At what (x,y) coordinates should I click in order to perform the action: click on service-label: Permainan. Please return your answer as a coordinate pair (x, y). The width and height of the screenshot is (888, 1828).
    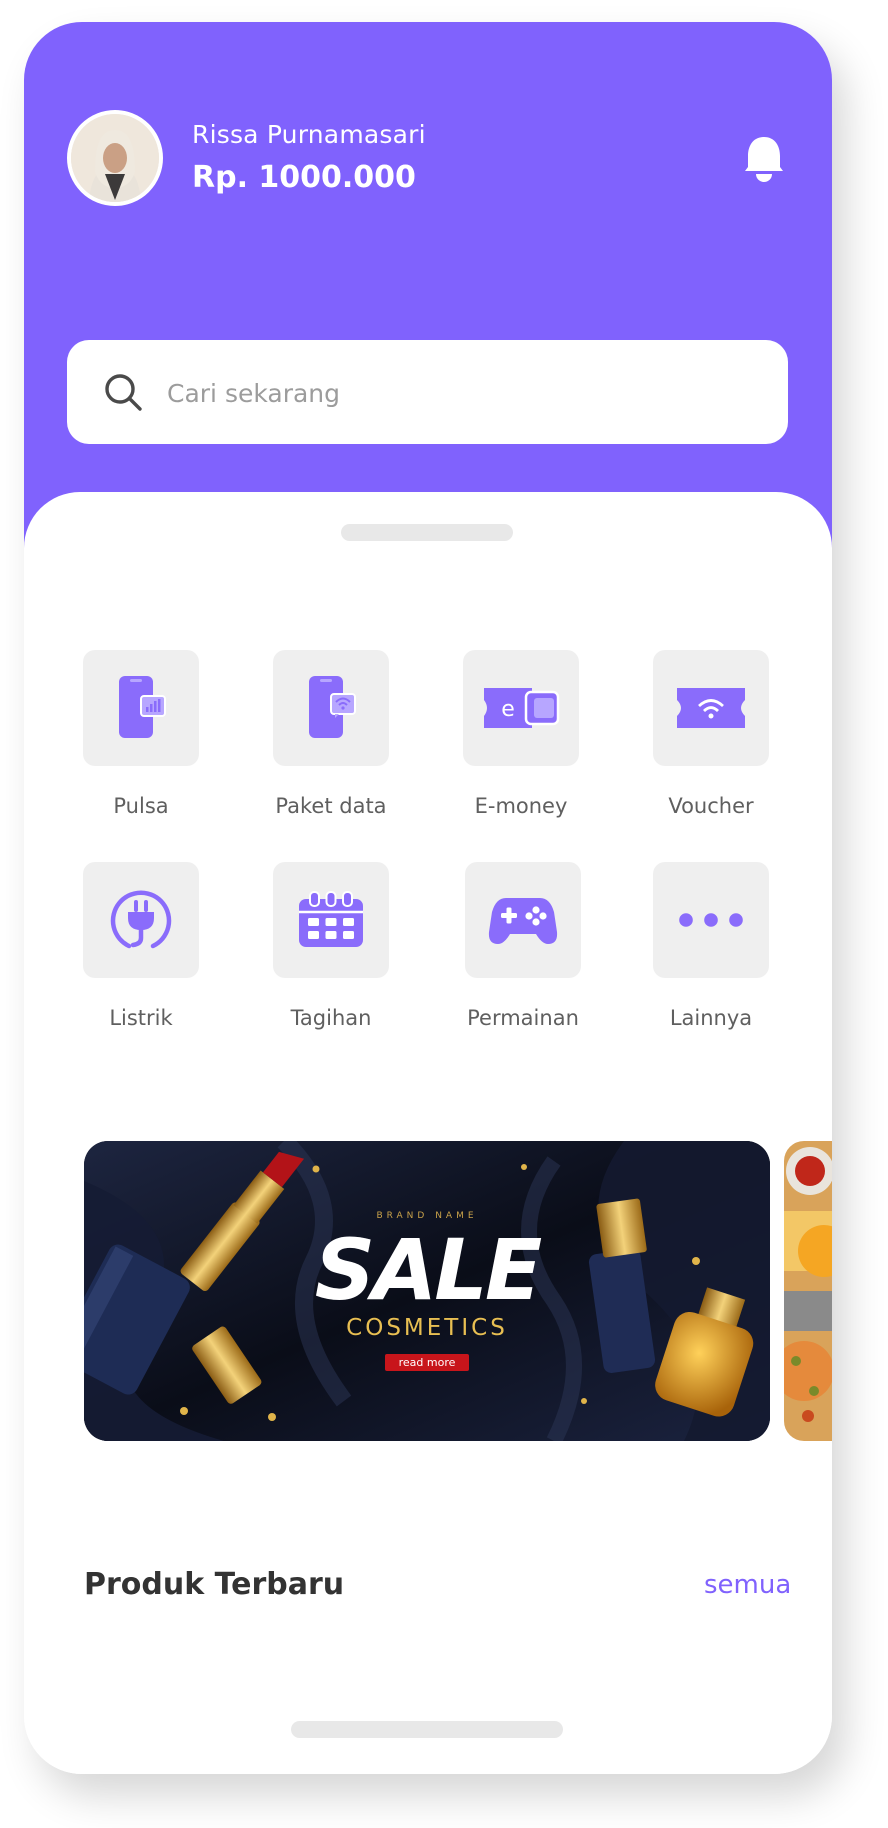
    Looking at the image, I should click on (523, 1018).